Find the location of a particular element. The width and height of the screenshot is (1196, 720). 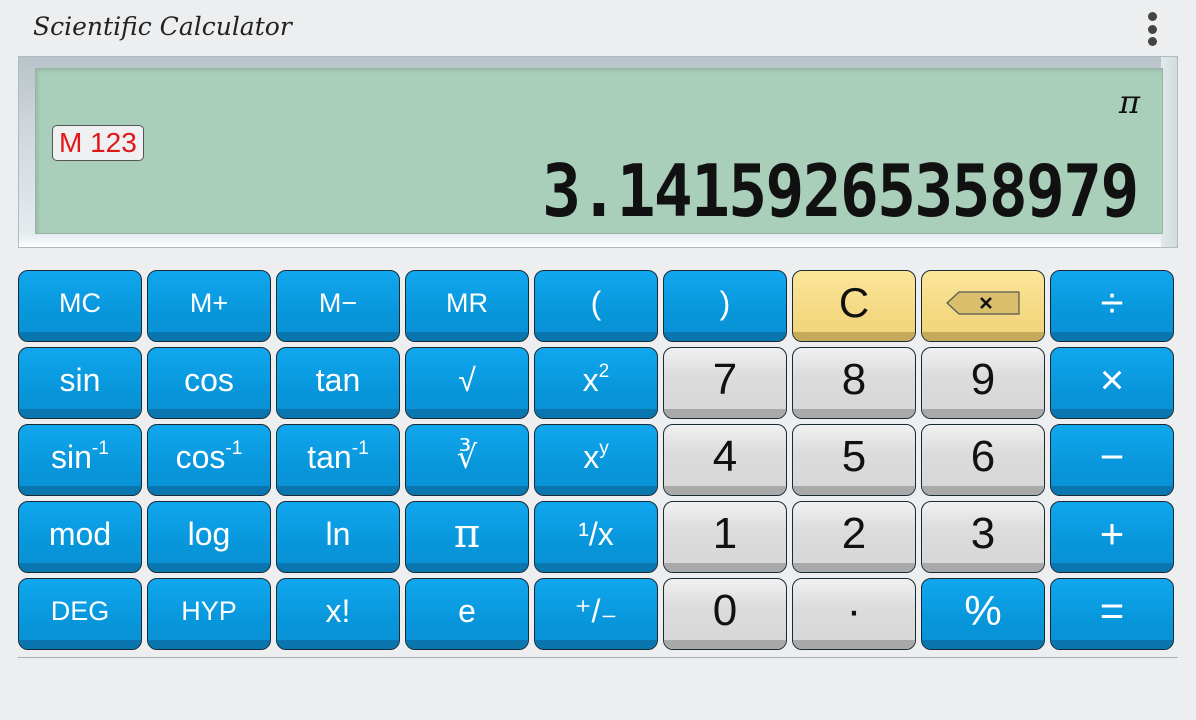

sqrt-label: √ is located at coordinates (467, 380).